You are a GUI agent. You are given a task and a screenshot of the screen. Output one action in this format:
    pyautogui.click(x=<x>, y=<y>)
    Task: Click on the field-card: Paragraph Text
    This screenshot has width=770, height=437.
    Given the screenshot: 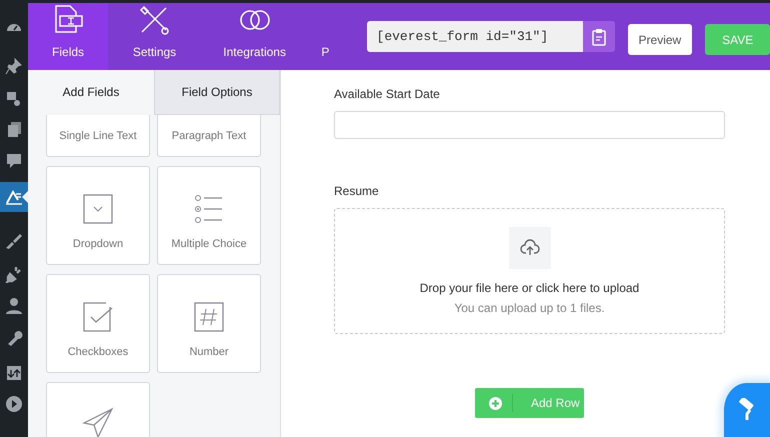 What is the action you would take?
    pyautogui.click(x=209, y=136)
    